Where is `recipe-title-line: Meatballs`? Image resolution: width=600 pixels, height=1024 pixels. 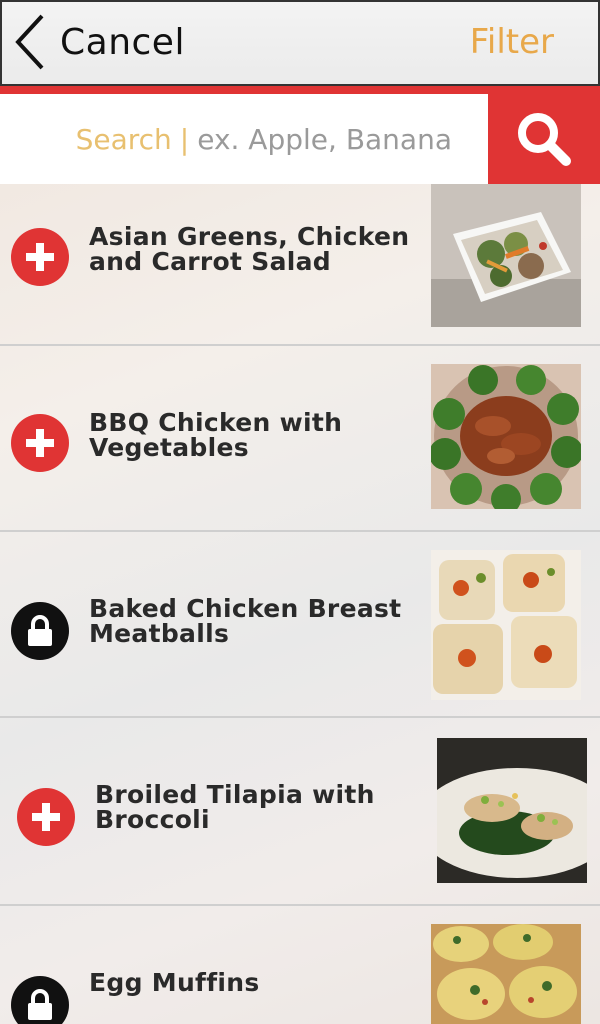 recipe-title-line: Meatballs is located at coordinates (159, 633).